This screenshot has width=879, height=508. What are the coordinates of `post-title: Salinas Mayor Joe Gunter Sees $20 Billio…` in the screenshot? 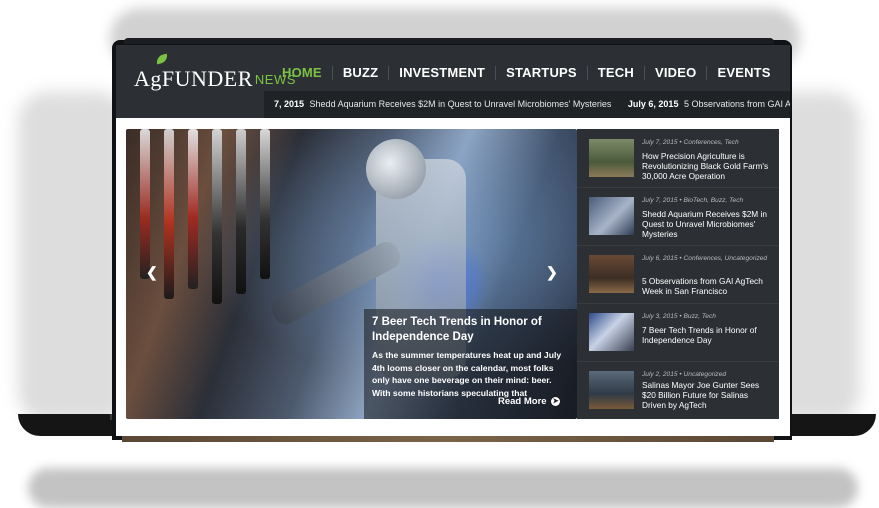 It's located at (708, 395).